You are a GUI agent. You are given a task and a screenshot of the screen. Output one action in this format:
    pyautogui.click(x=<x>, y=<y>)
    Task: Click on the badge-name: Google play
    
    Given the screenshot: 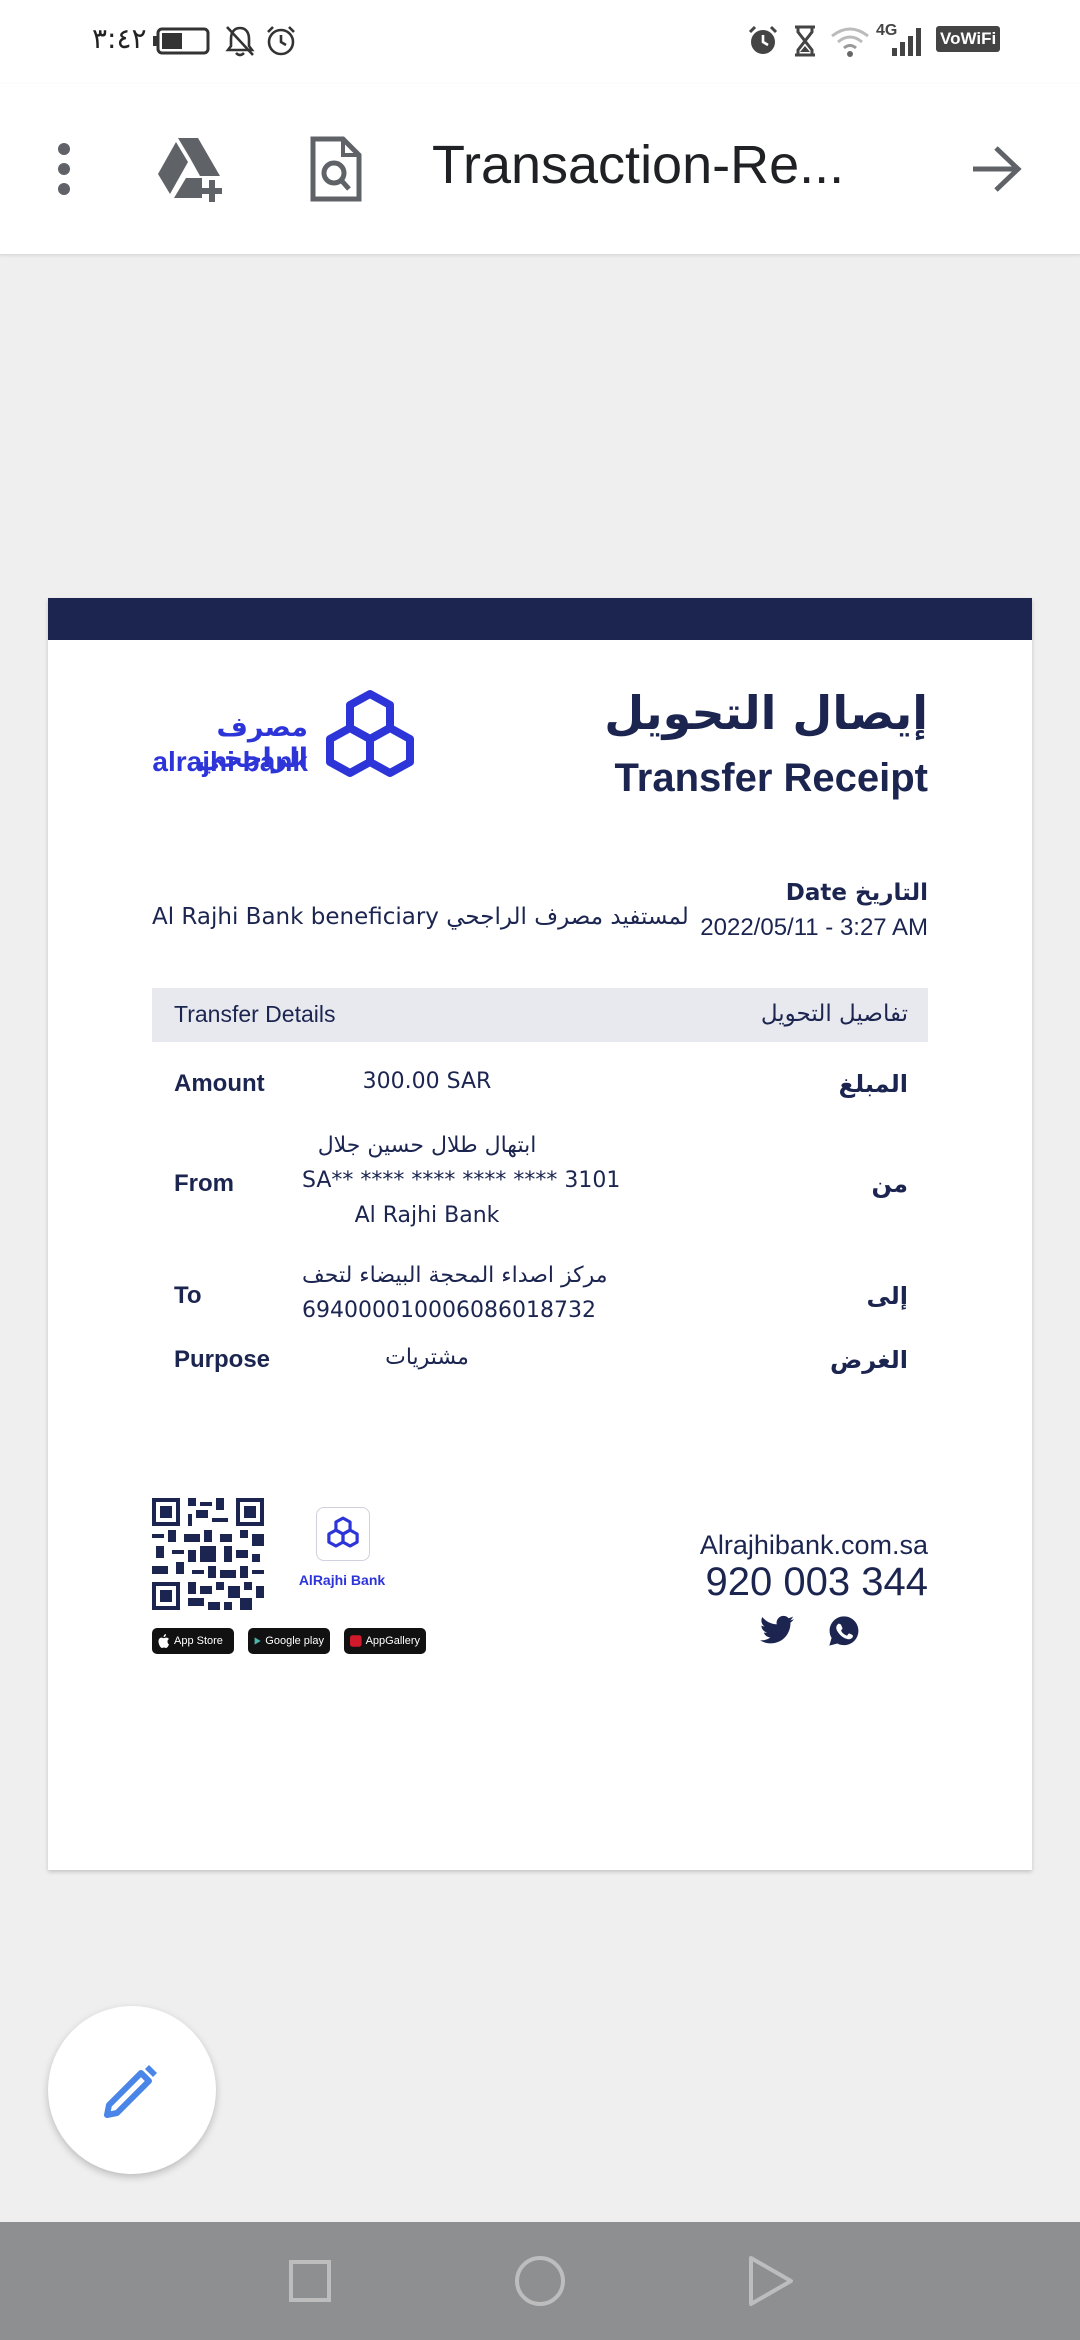 What is the action you would take?
    pyautogui.click(x=294, y=1641)
    